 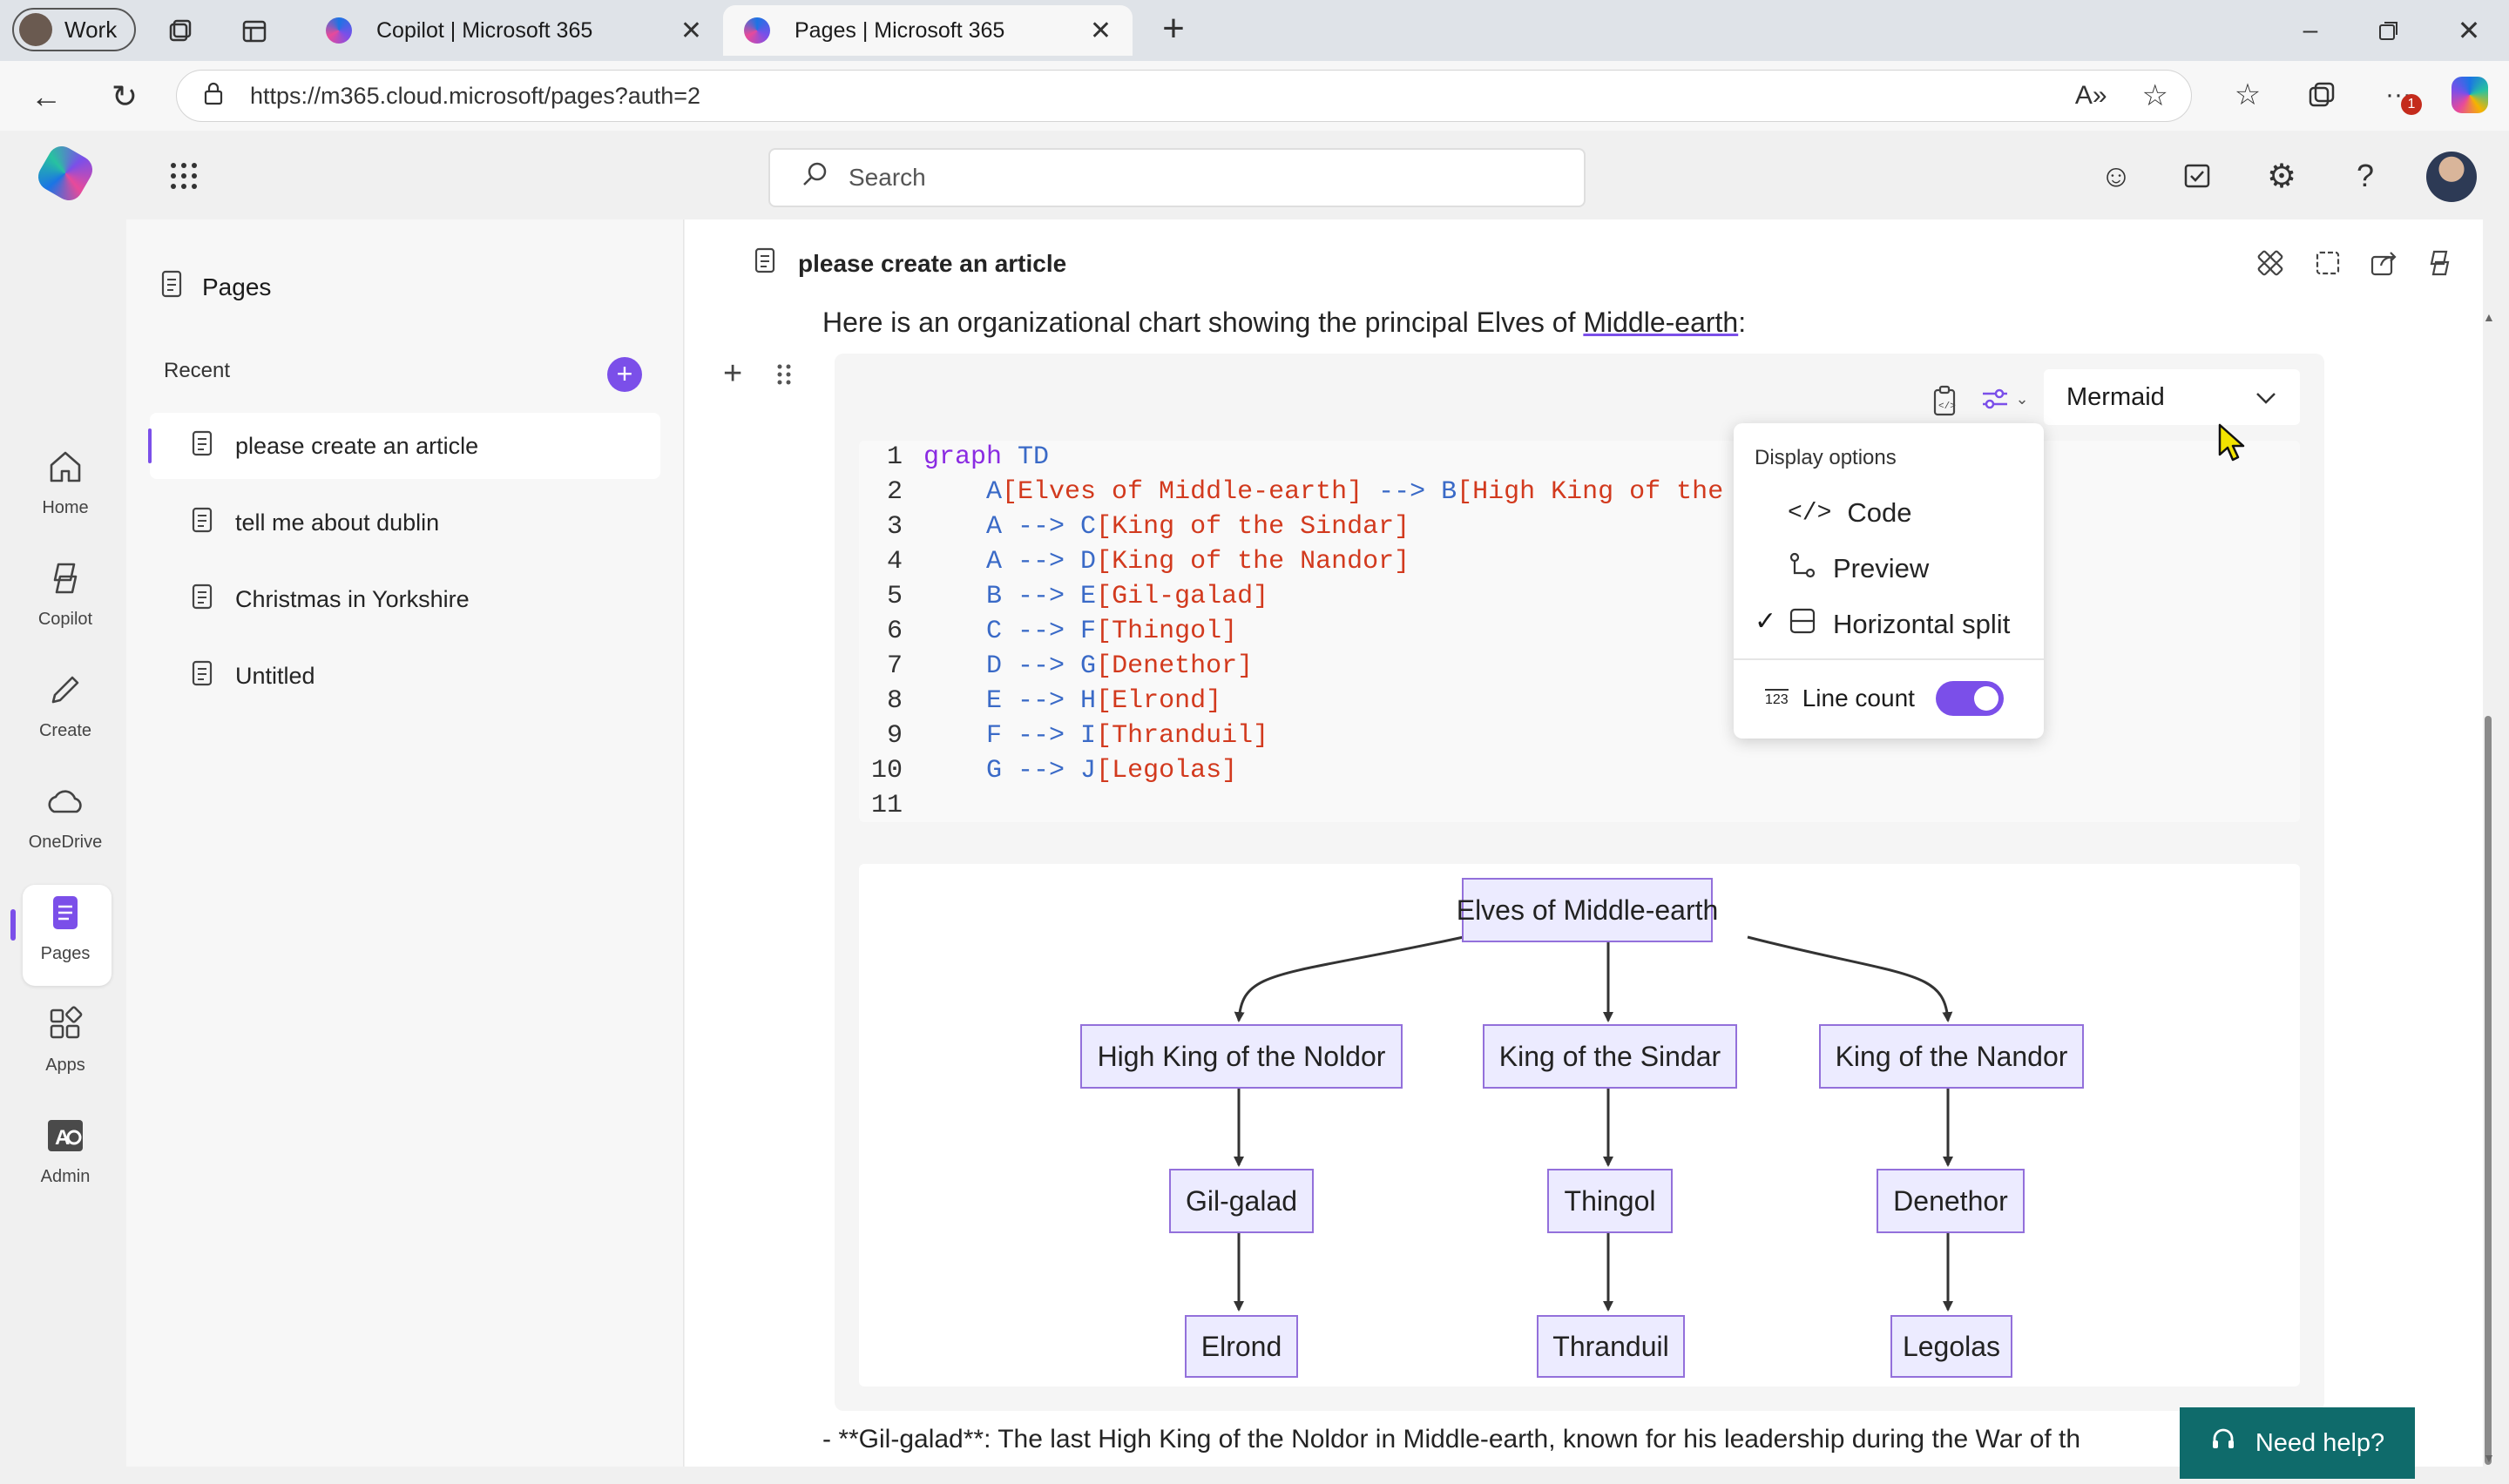 I want to click on favorites-icon: ☆, so click(x=2247, y=95).